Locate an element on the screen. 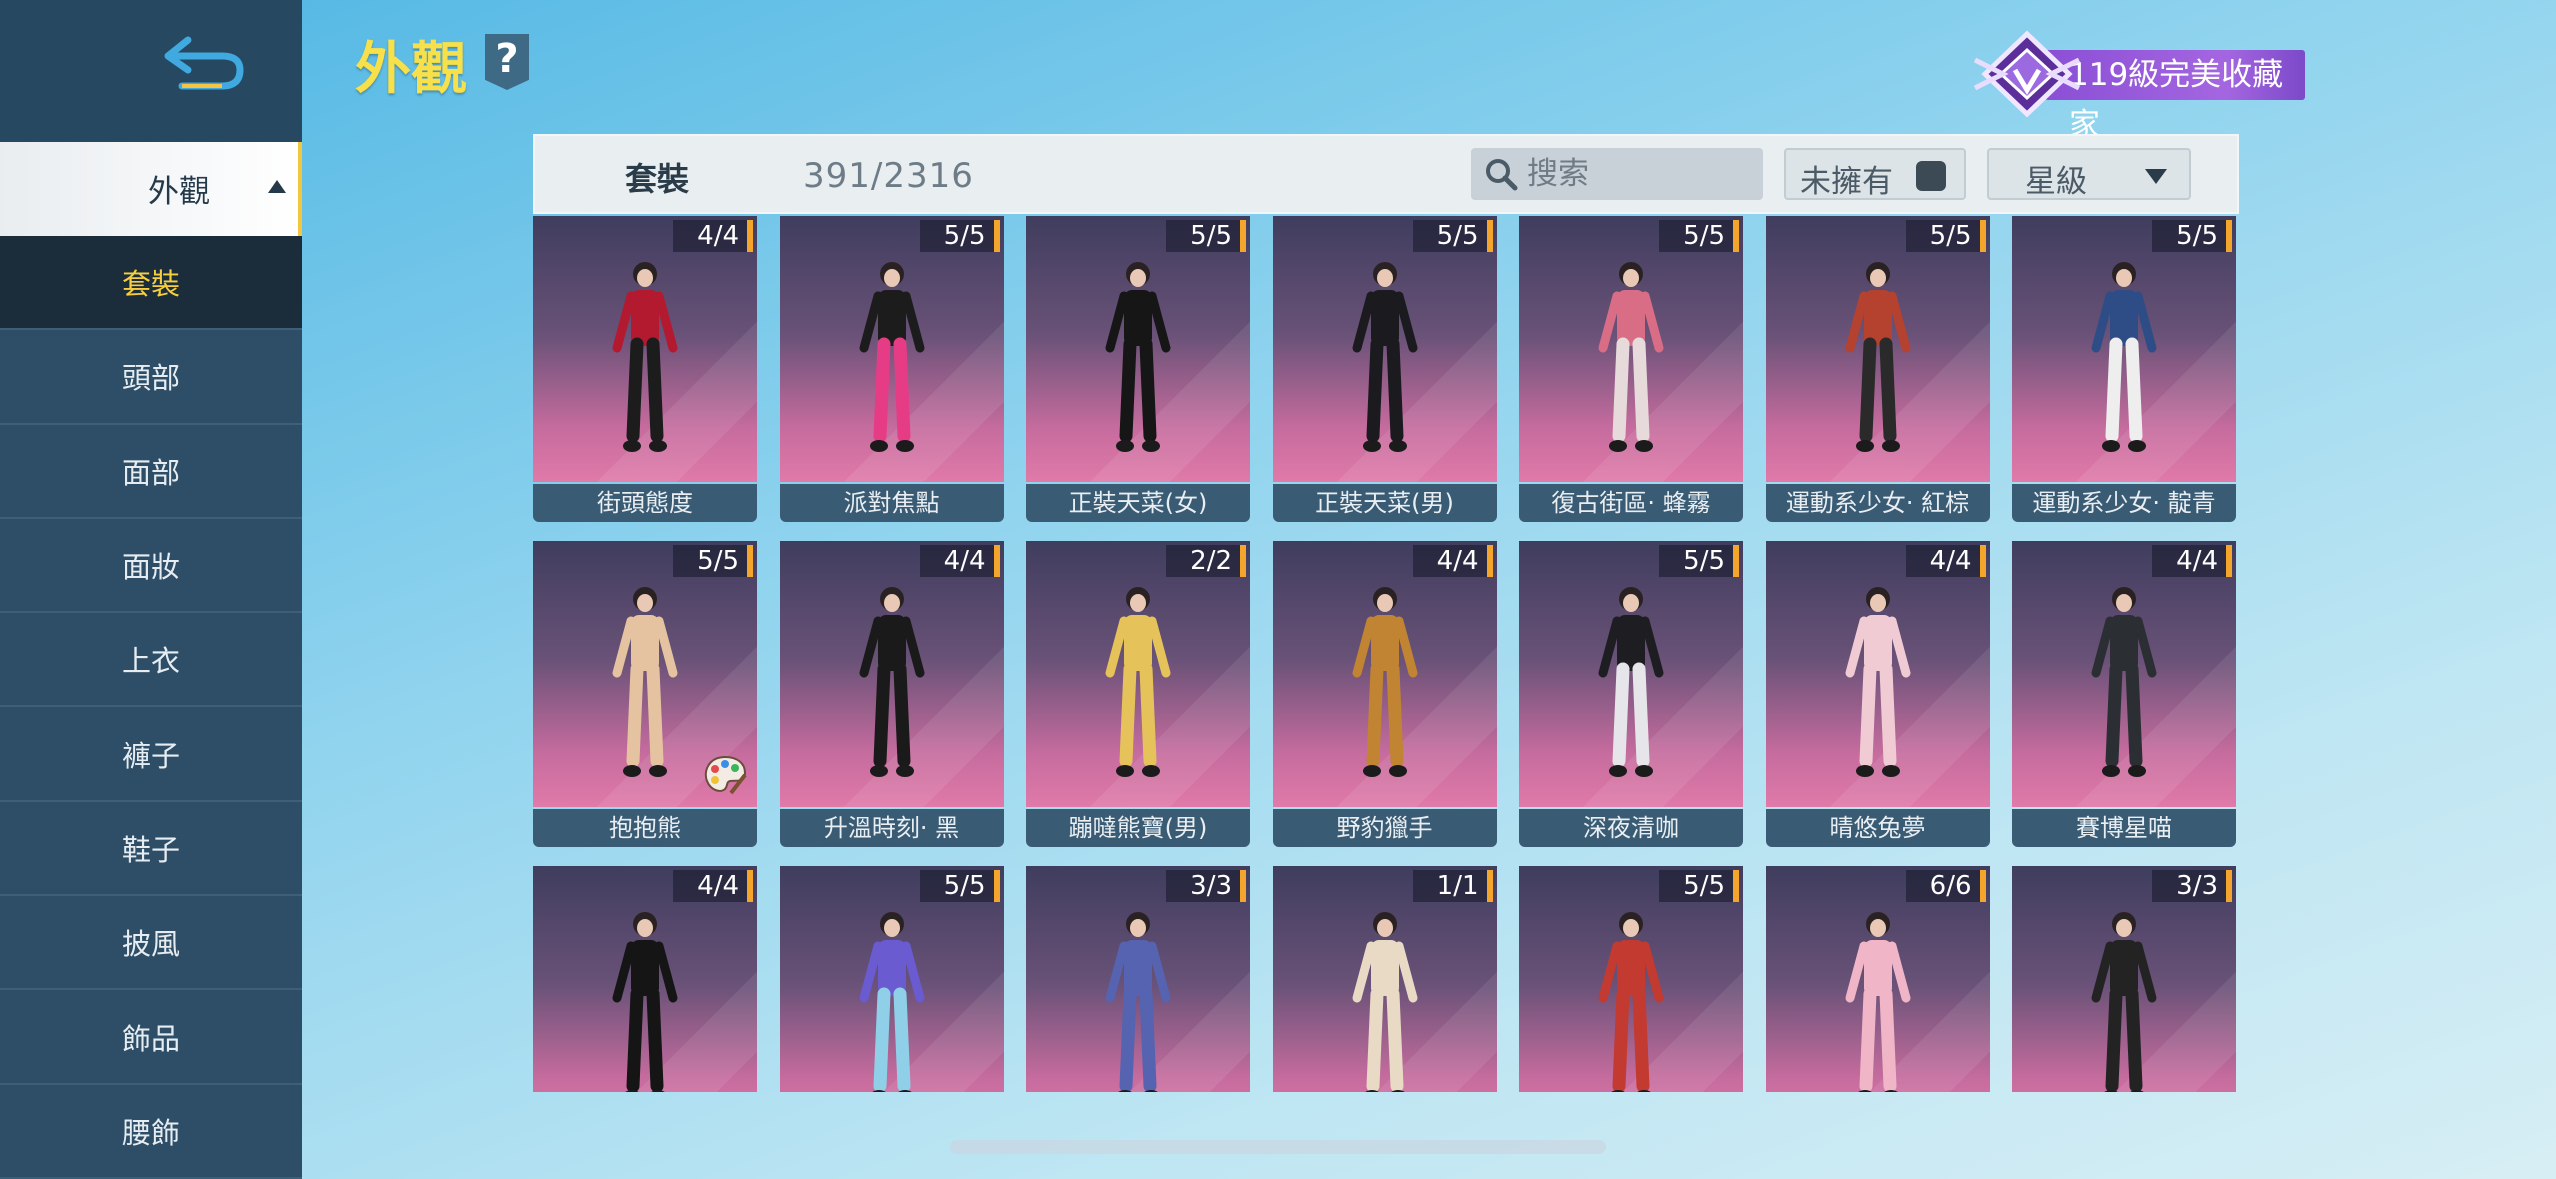 The width and height of the screenshot is (2556, 1179). outfit-card: 5/5 正裝天菜(女) is located at coordinates (1138, 369).